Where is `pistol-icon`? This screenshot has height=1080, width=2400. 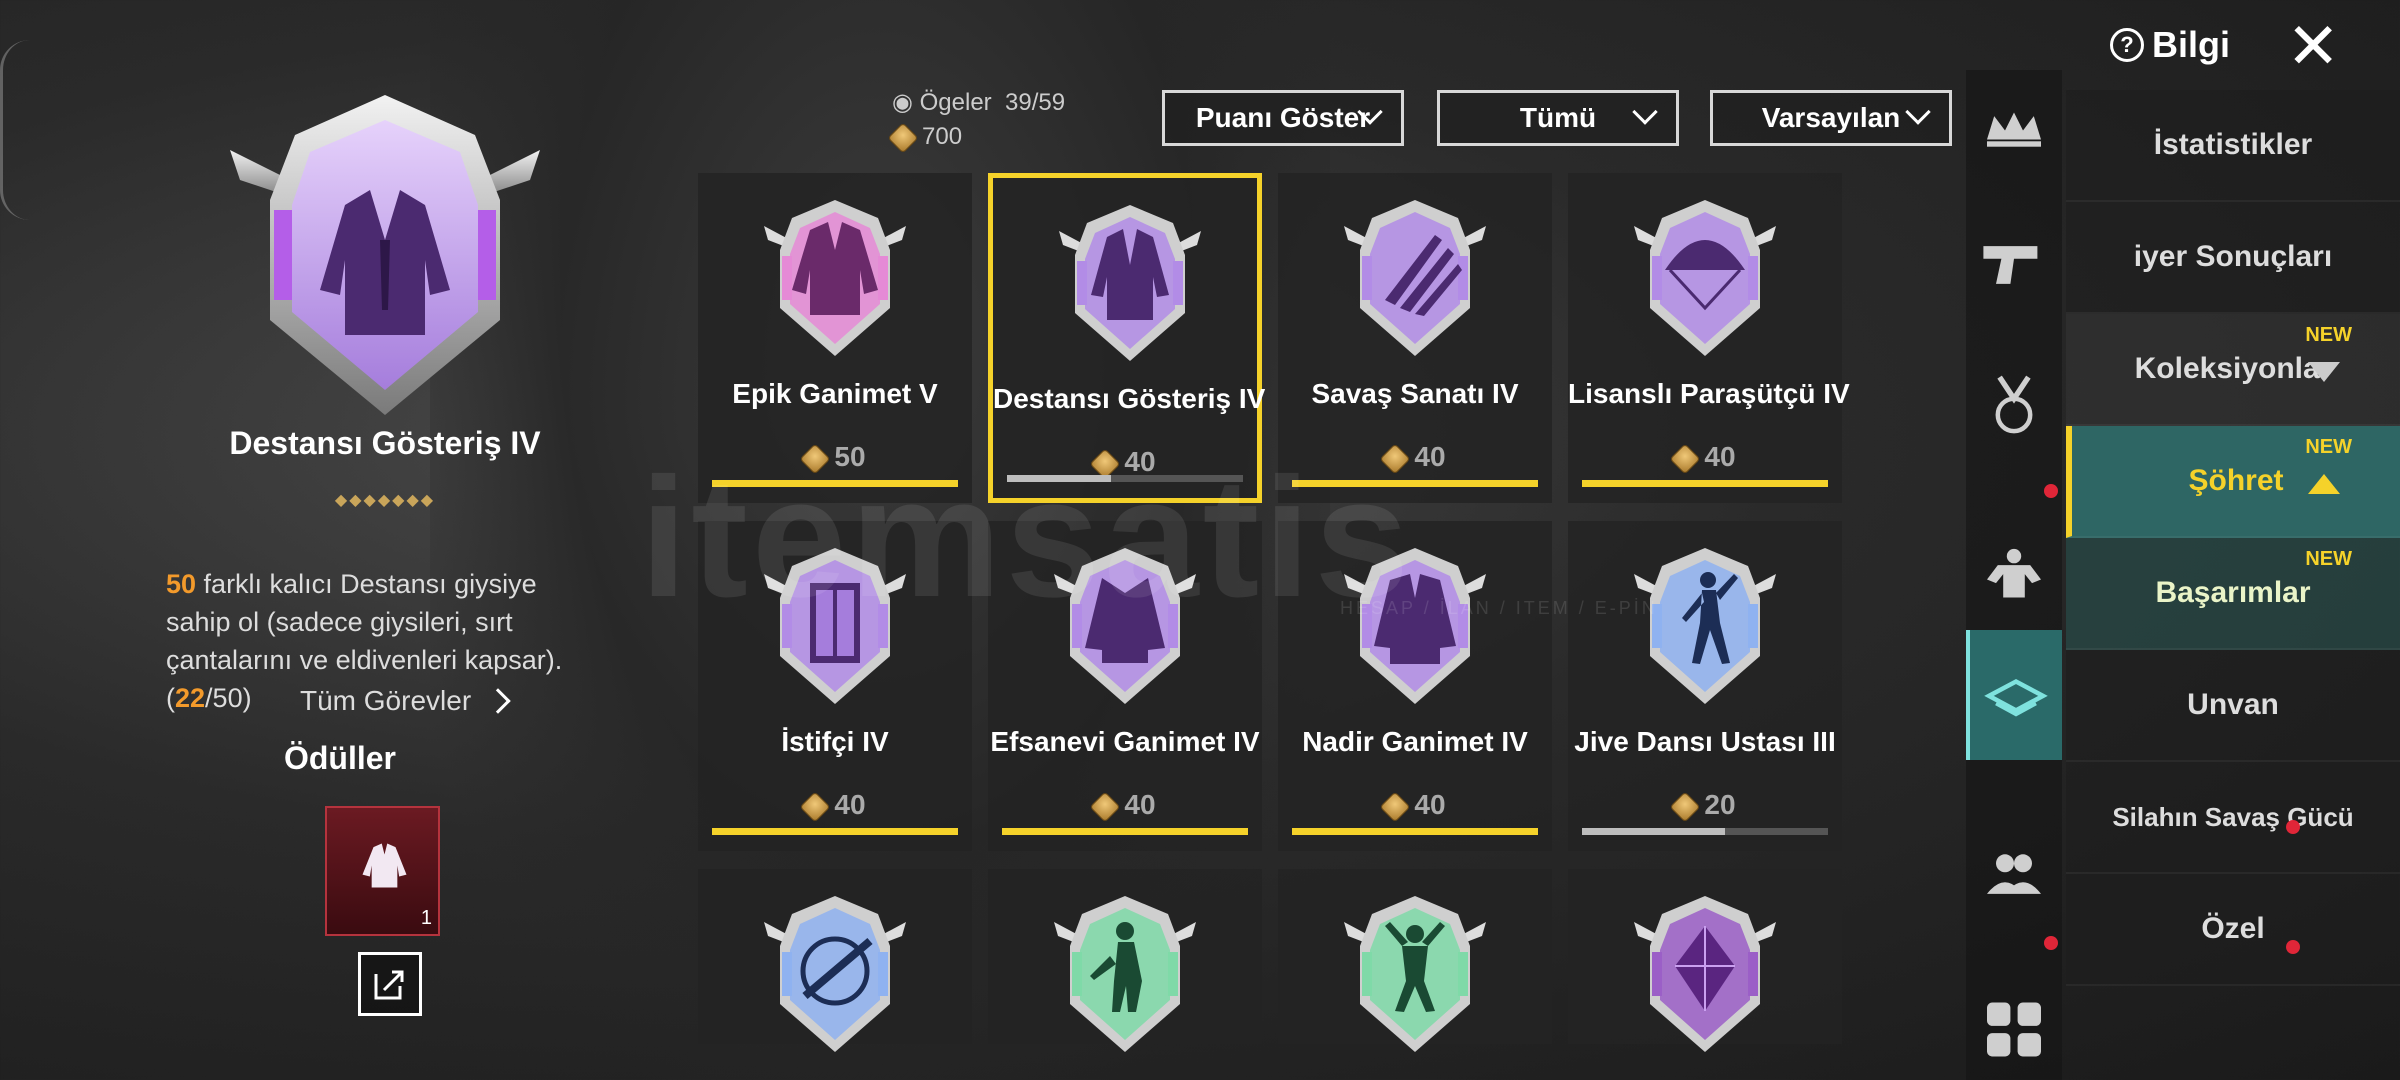
pistol-icon is located at coordinates (2010, 265).